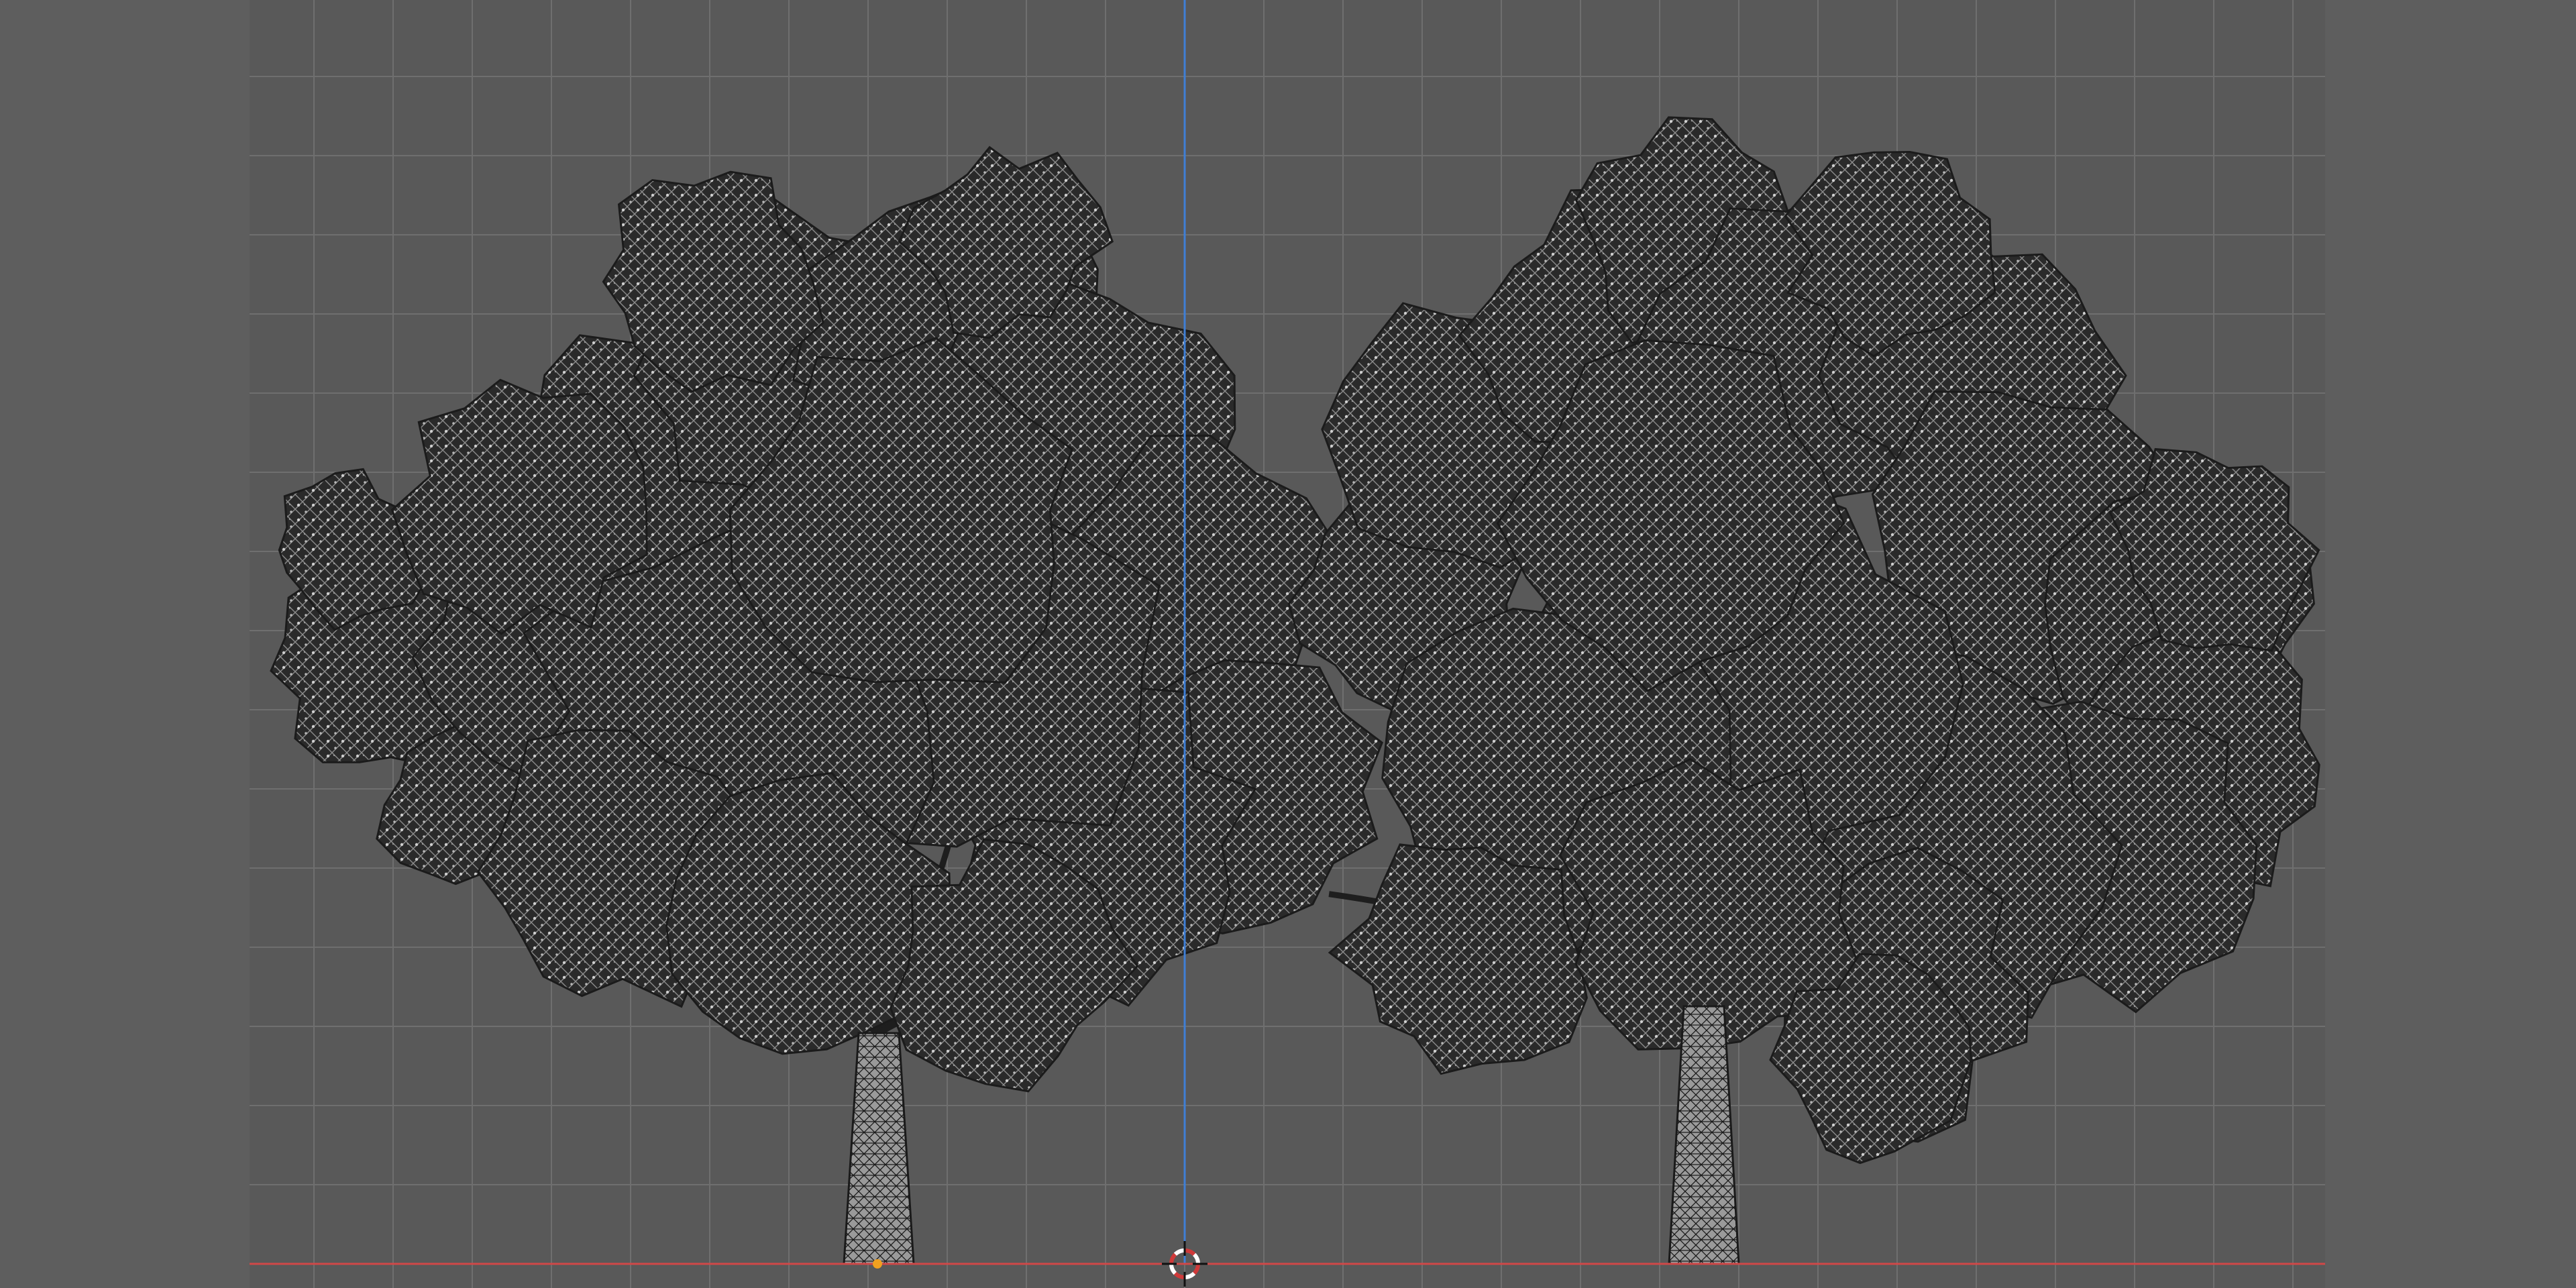 Image resolution: width=2576 pixels, height=1288 pixels. What do you see at coordinates (879, 1148) in the screenshot?
I see `tree-trunk` at bounding box center [879, 1148].